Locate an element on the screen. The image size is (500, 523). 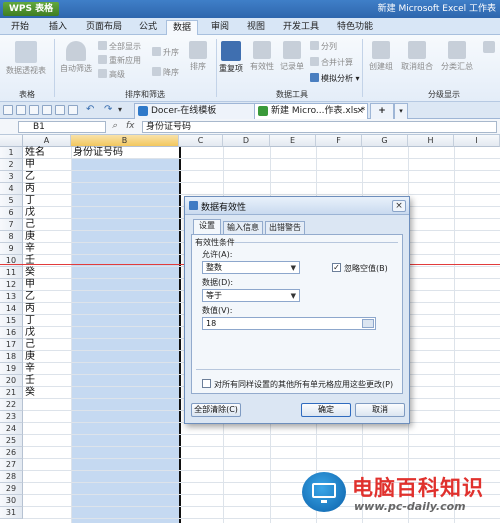
wps-menu-button: WPS 表格 is located at coordinates (31, 9).